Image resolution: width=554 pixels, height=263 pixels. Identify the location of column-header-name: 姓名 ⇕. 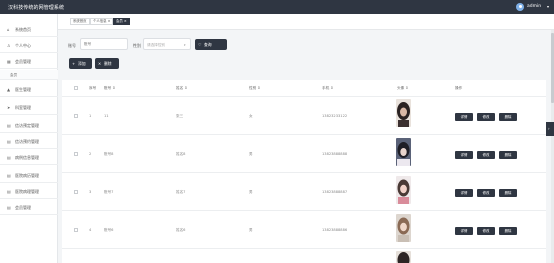
(181, 88).